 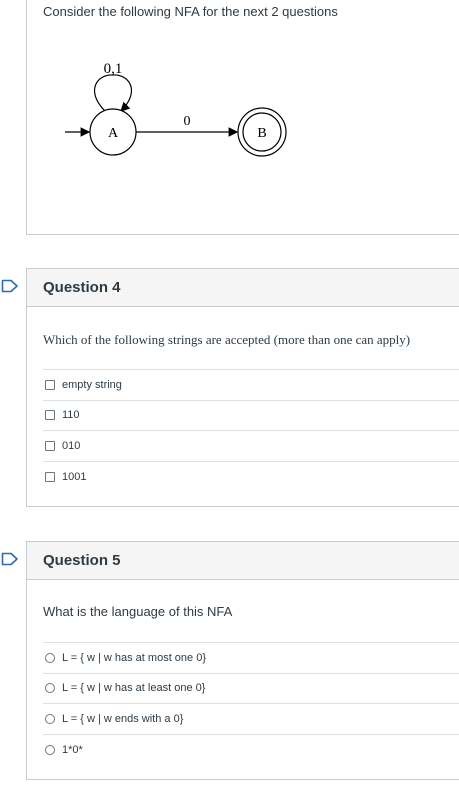 What do you see at coordinates (71, 445) in the screenshot?
I see `answer-label: 010` at bounding box center [71, 445].